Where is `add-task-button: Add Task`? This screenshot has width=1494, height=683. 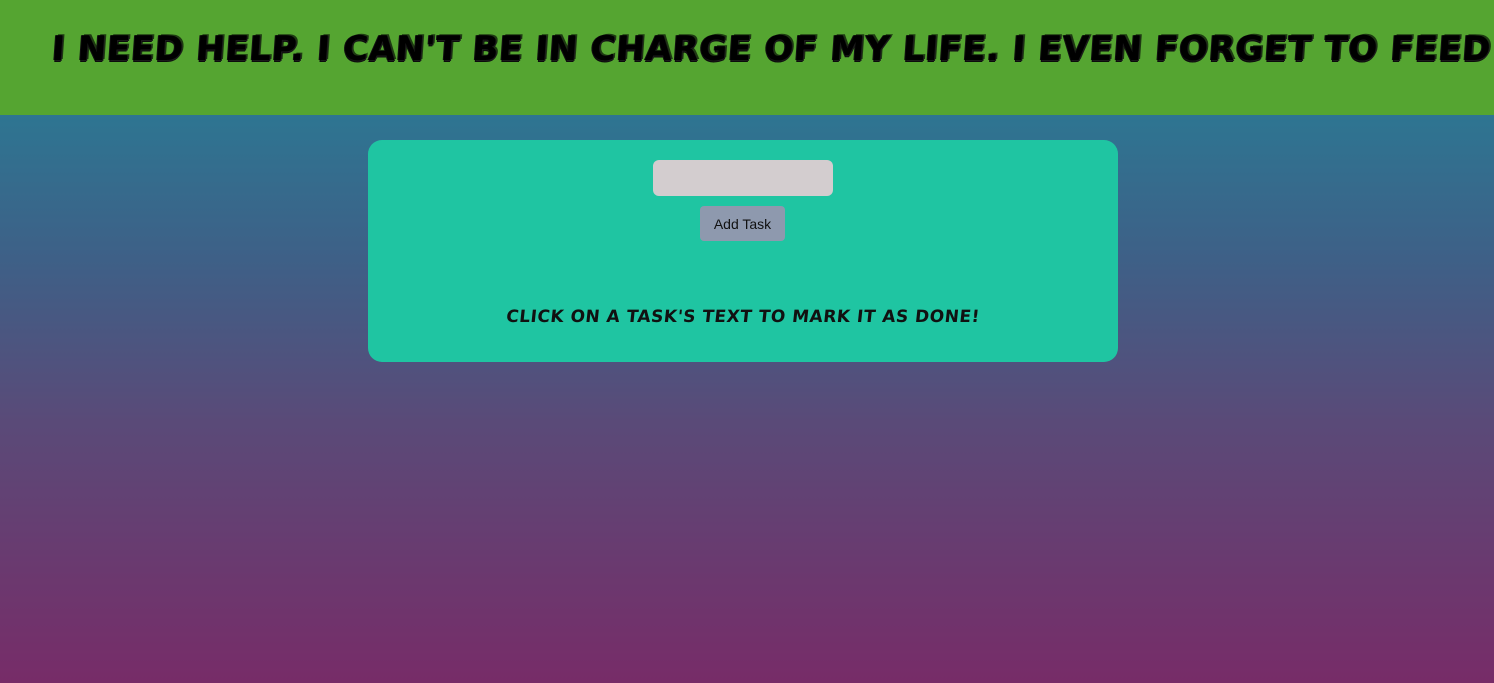
add-task-button: Add Task is located at coordinates (742, 223).